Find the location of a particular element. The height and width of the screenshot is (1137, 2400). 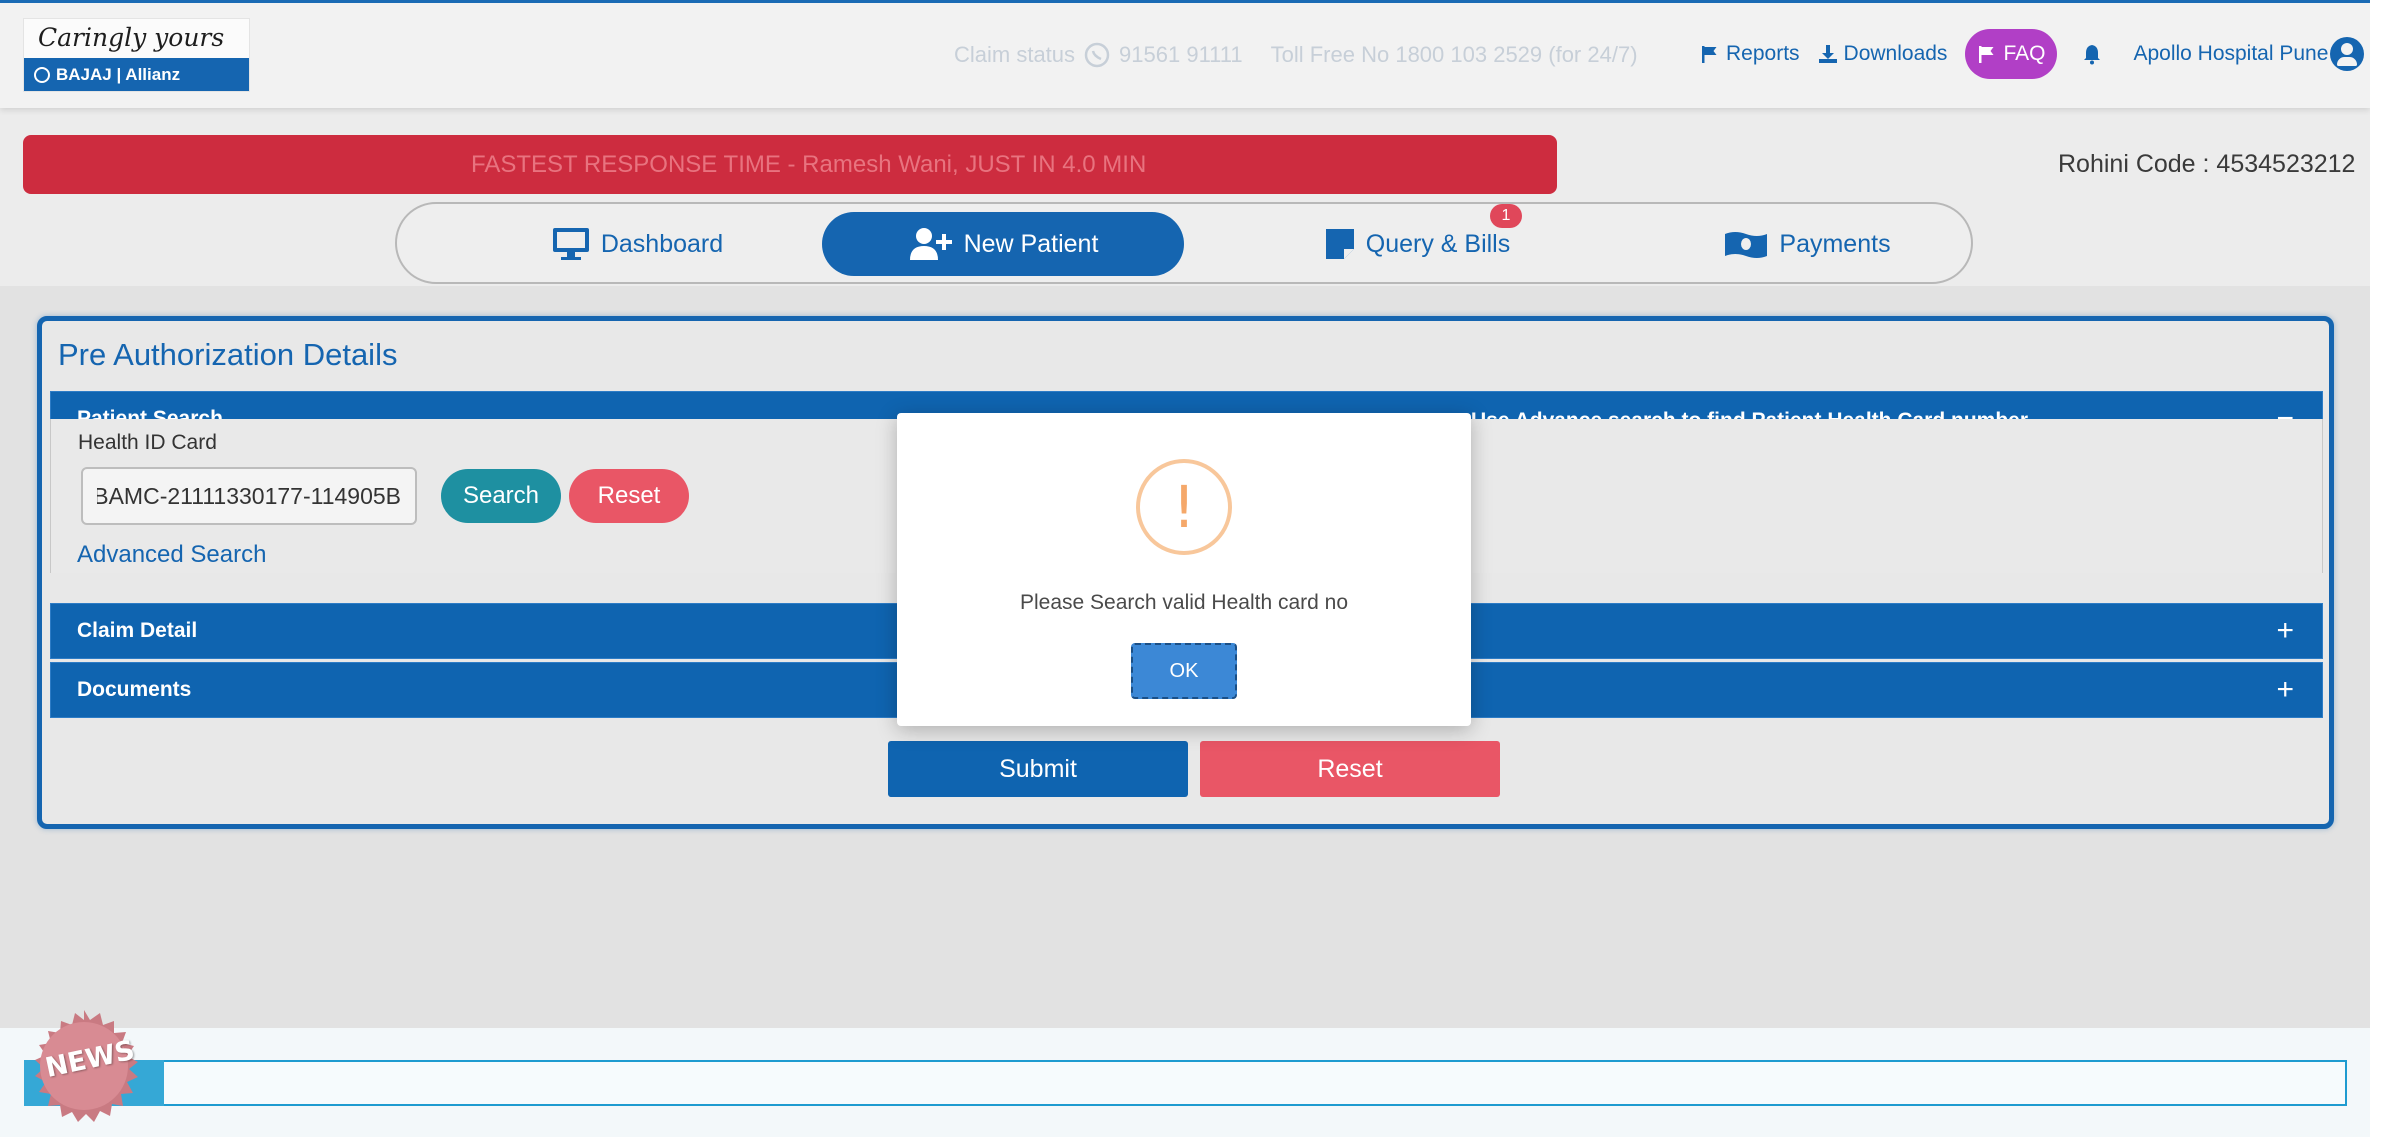

tab-new-patient: New Patient is located at coordinates (1003, 244).